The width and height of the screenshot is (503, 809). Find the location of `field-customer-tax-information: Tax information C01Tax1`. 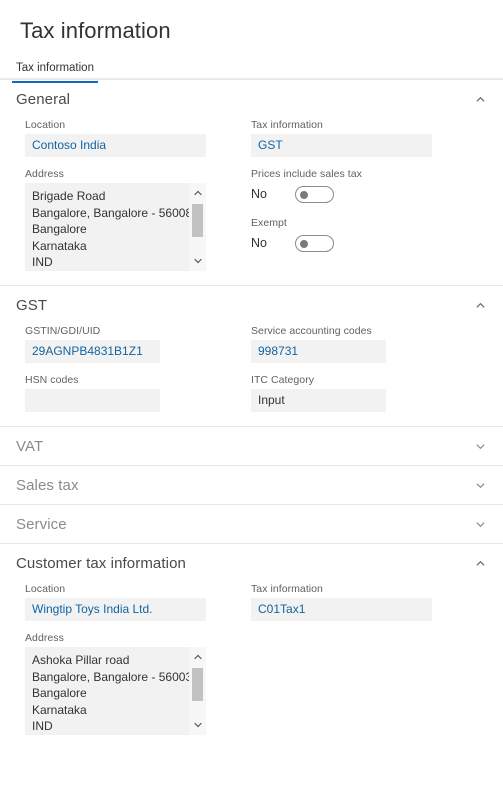

field-customer-tax-information: Tax information C01Tax1 is located at coordinates (363, 601).